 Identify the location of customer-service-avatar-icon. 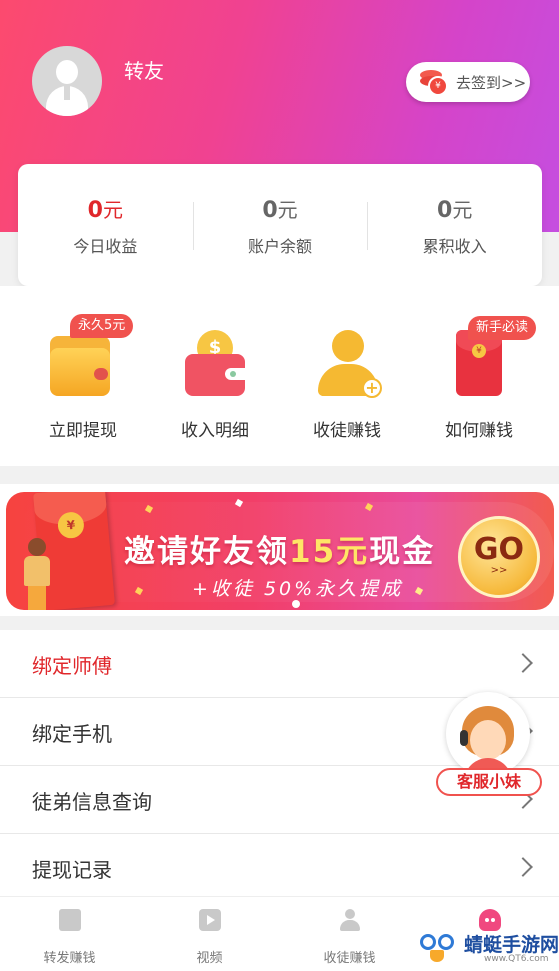
(488, 734).